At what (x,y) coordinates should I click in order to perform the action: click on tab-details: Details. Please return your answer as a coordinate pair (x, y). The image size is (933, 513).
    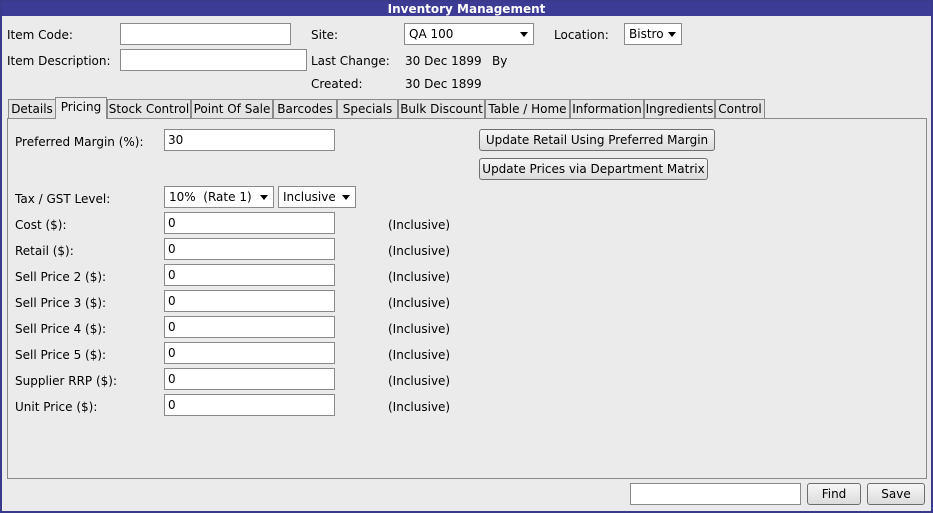
    Looking at the image, I should click on (32, 108).